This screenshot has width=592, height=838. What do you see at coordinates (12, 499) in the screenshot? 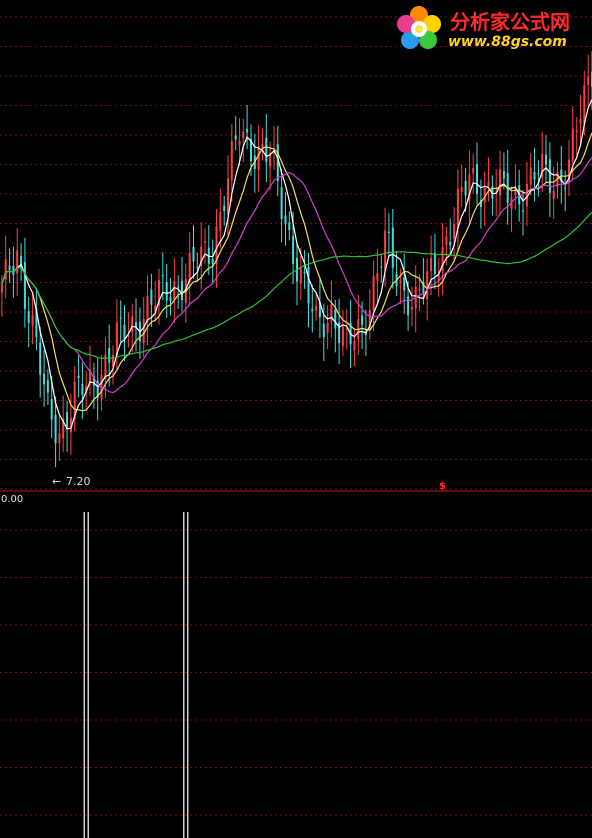
I see `indicator-value: 0.00` at bounding box center [12, 499].